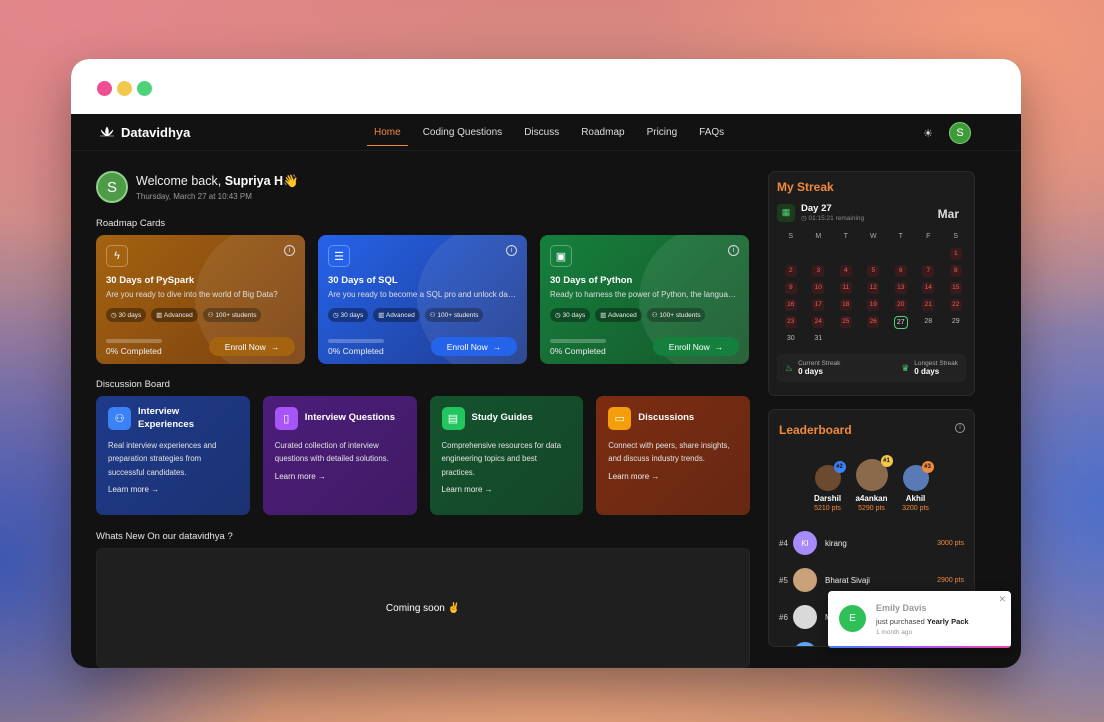 This screenshot has height=722, width=1104. What do you see at coordinates (927, 467) in the screenshot?
I see `rank-badge: #3` at bounding box center [927, 467].